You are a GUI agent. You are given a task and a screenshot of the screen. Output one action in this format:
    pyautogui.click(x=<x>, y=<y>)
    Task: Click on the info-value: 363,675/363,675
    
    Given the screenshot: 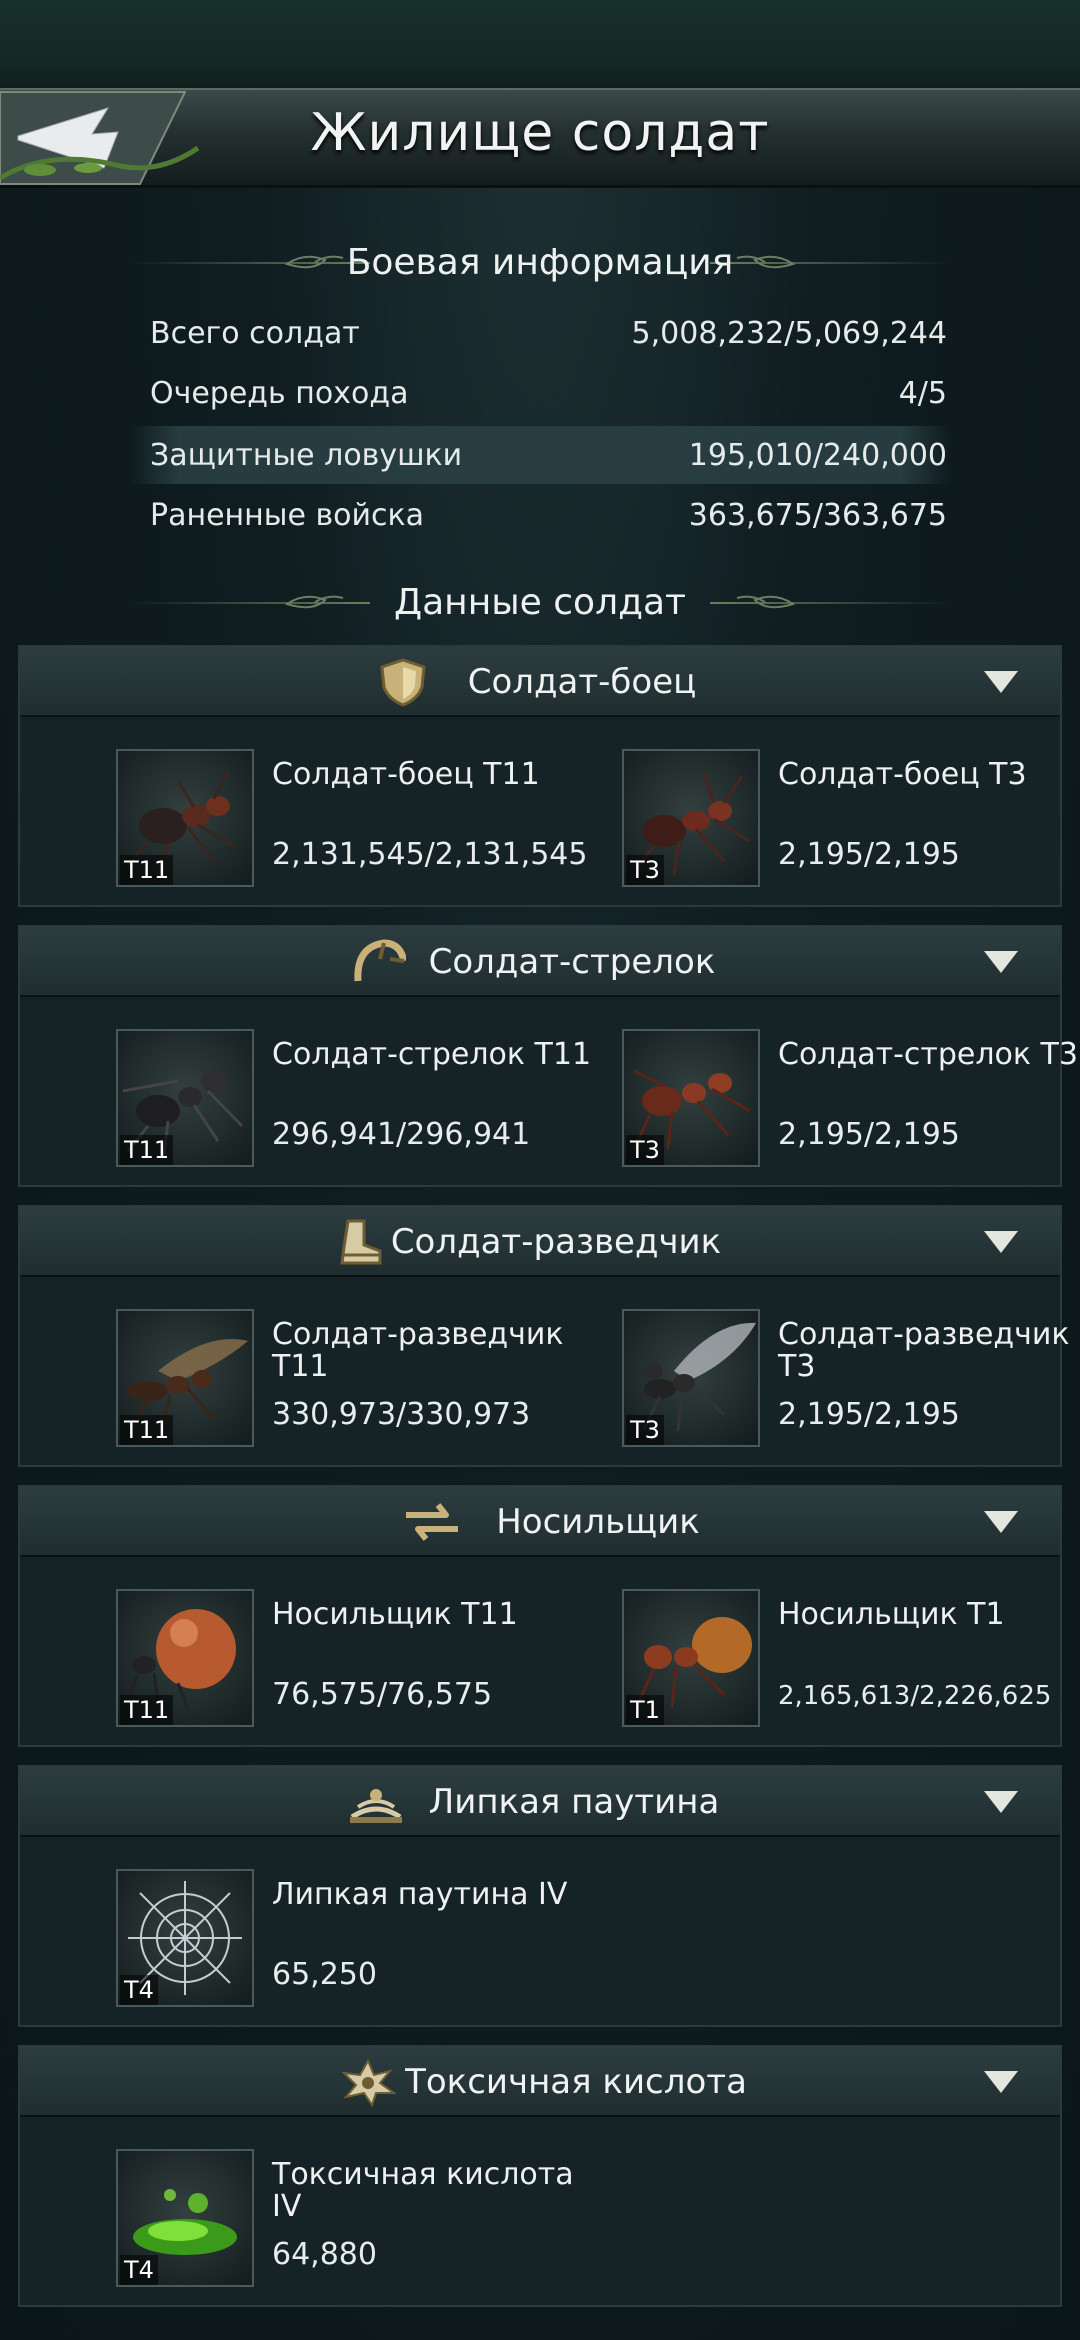 What is the action you would take?
    pyautogui.click(x=817, y=515)
    